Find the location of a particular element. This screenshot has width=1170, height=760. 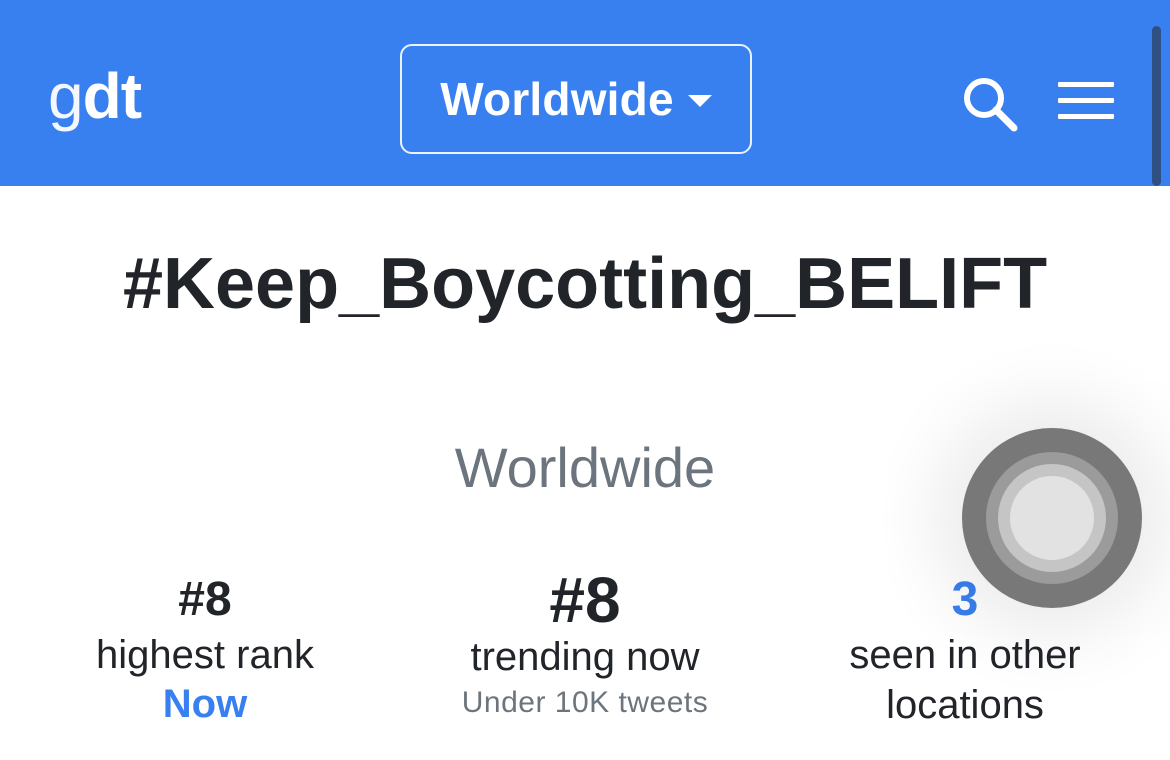

location-dropdown: Worldwide is located at coordinates (576, 99).